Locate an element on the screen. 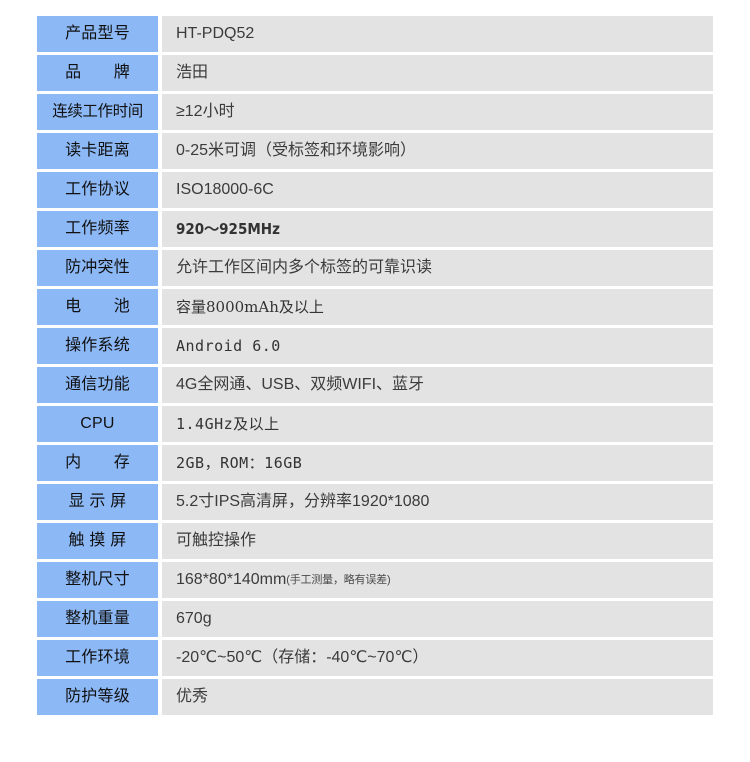  spec-label-cell: CPU is located at coordinates (97, 424).